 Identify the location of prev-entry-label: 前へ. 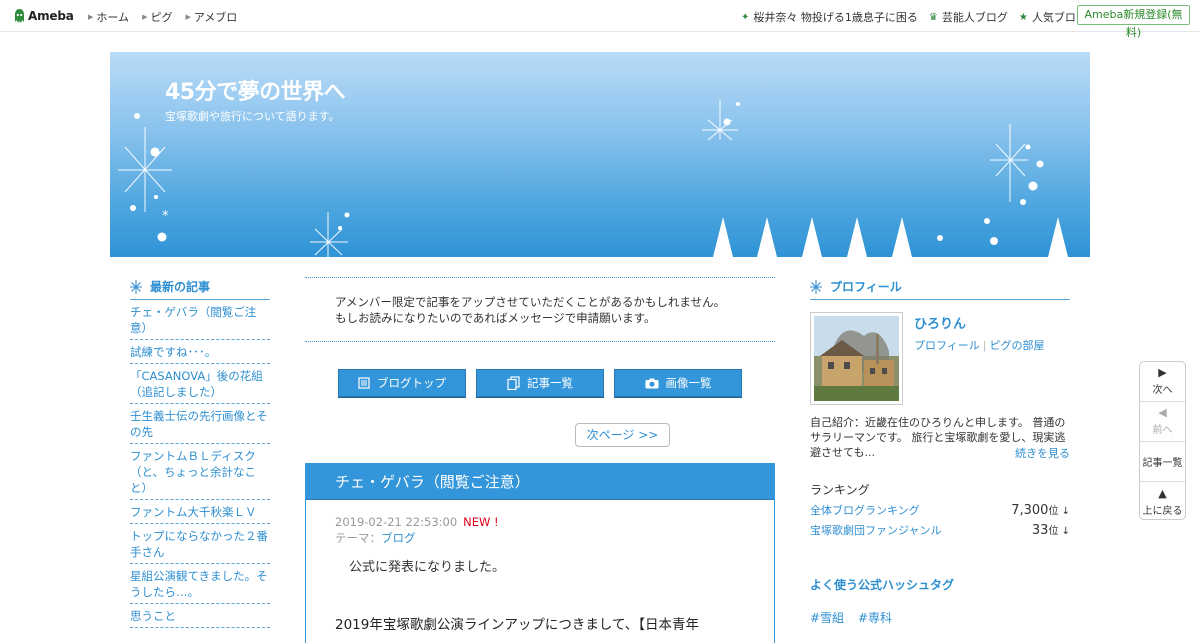
(1162, 430).